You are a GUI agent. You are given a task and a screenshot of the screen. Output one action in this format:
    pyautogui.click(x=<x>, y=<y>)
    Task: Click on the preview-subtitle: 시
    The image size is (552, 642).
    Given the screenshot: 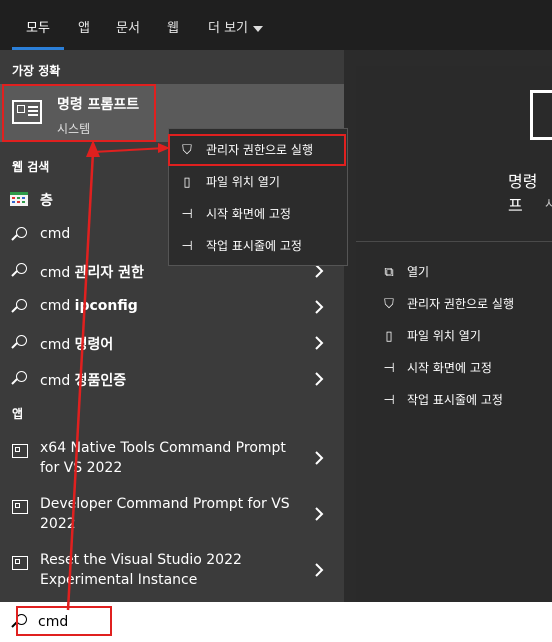 What is the action you would take?
    pyautogui.click(x=548, y=204)
    